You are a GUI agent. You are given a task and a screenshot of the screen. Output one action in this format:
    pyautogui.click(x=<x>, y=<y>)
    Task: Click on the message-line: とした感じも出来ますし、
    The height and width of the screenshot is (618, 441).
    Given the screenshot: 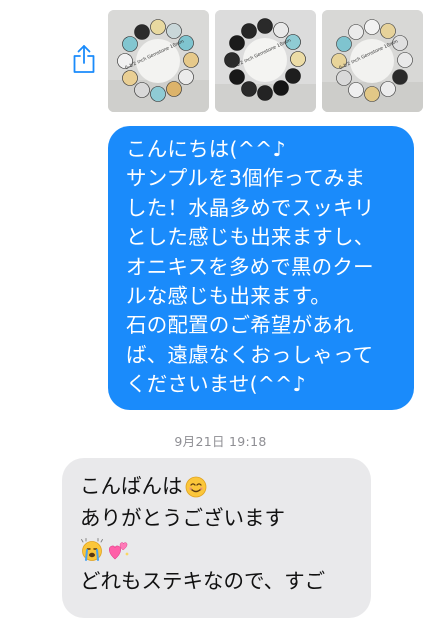 What is the action you would take?
    pyautogui.click(x=250, y=237)
    